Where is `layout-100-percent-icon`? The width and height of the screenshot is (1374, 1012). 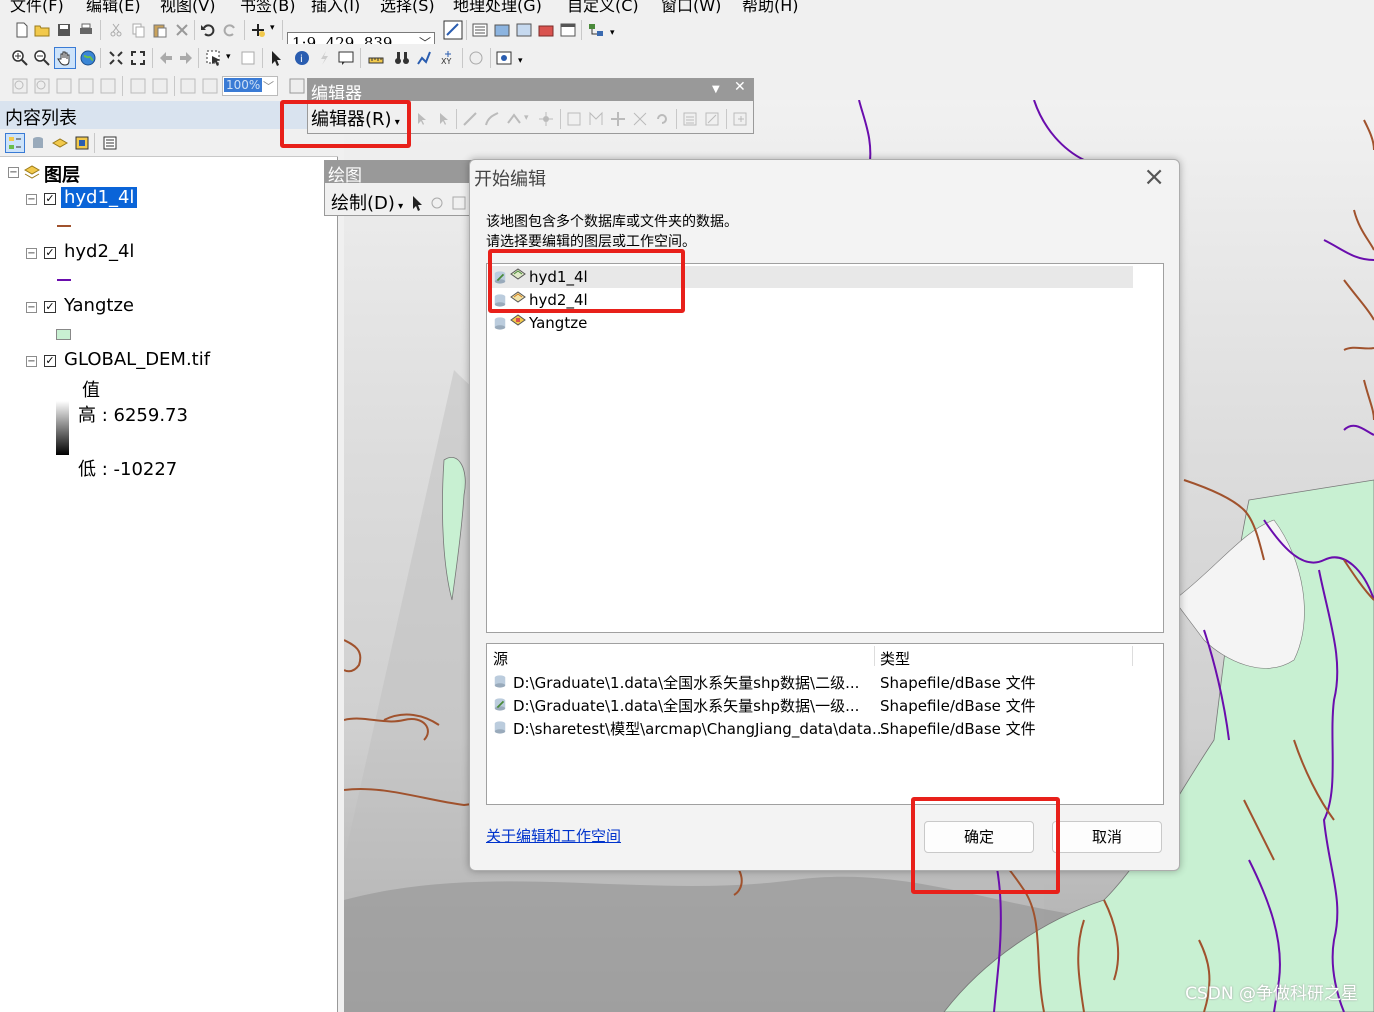
layout-100-percent-icon is located at coordinates (108, 86).